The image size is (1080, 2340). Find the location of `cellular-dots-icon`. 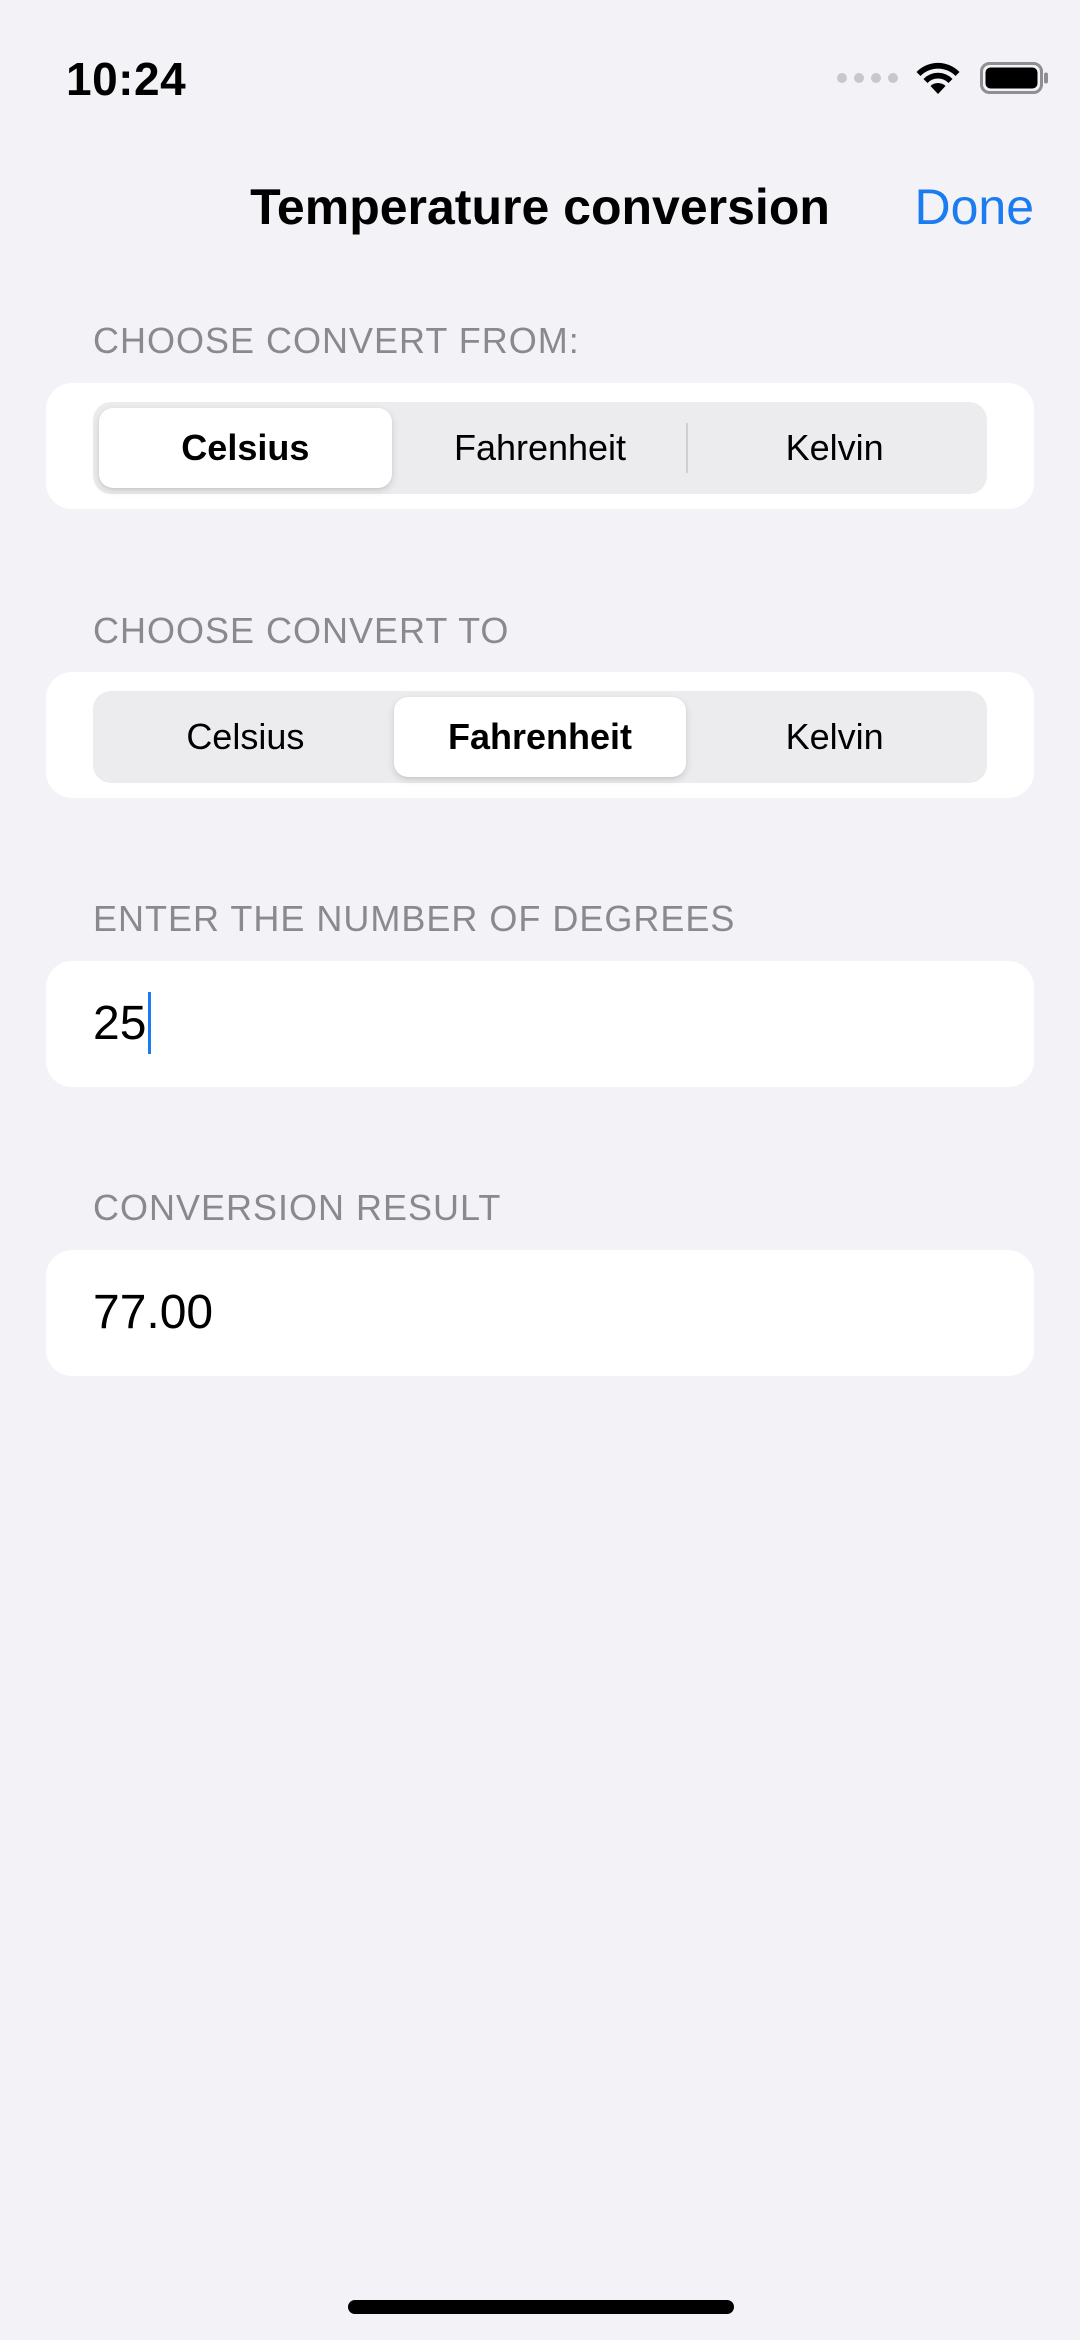

cellular-dots-icon is located at coordinates (867, 78).